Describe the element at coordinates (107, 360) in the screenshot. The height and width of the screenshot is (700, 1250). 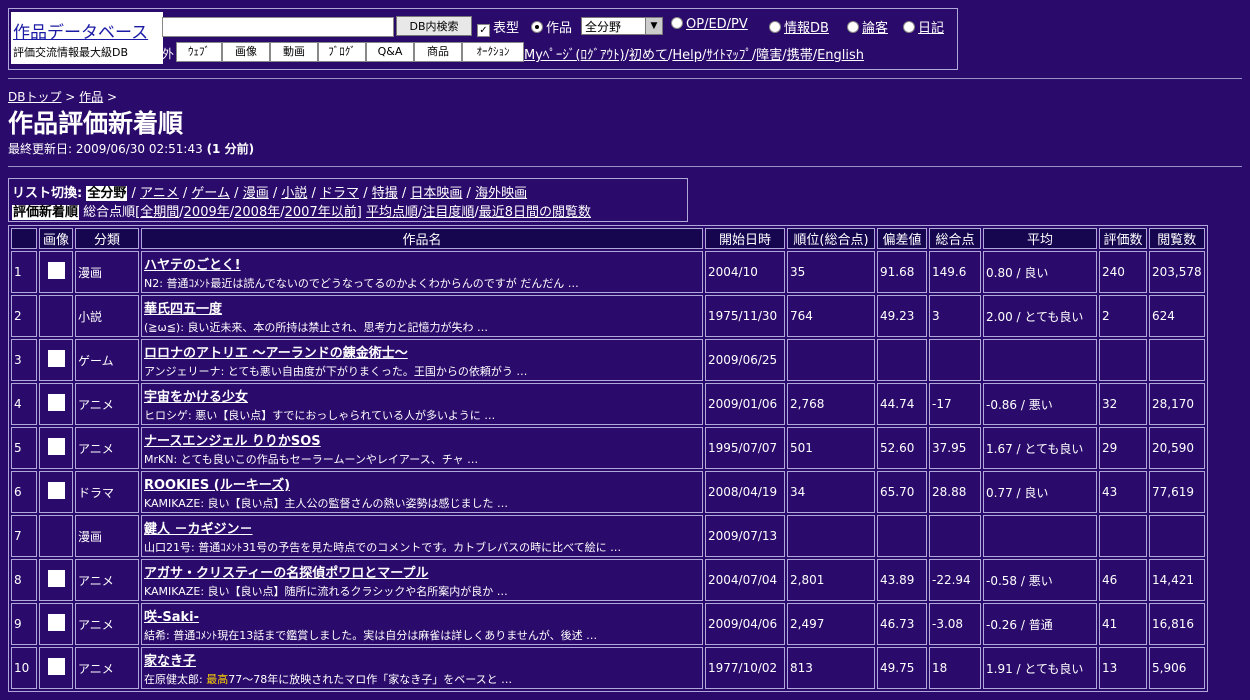
I see `row-category: ゲーム` at that location.